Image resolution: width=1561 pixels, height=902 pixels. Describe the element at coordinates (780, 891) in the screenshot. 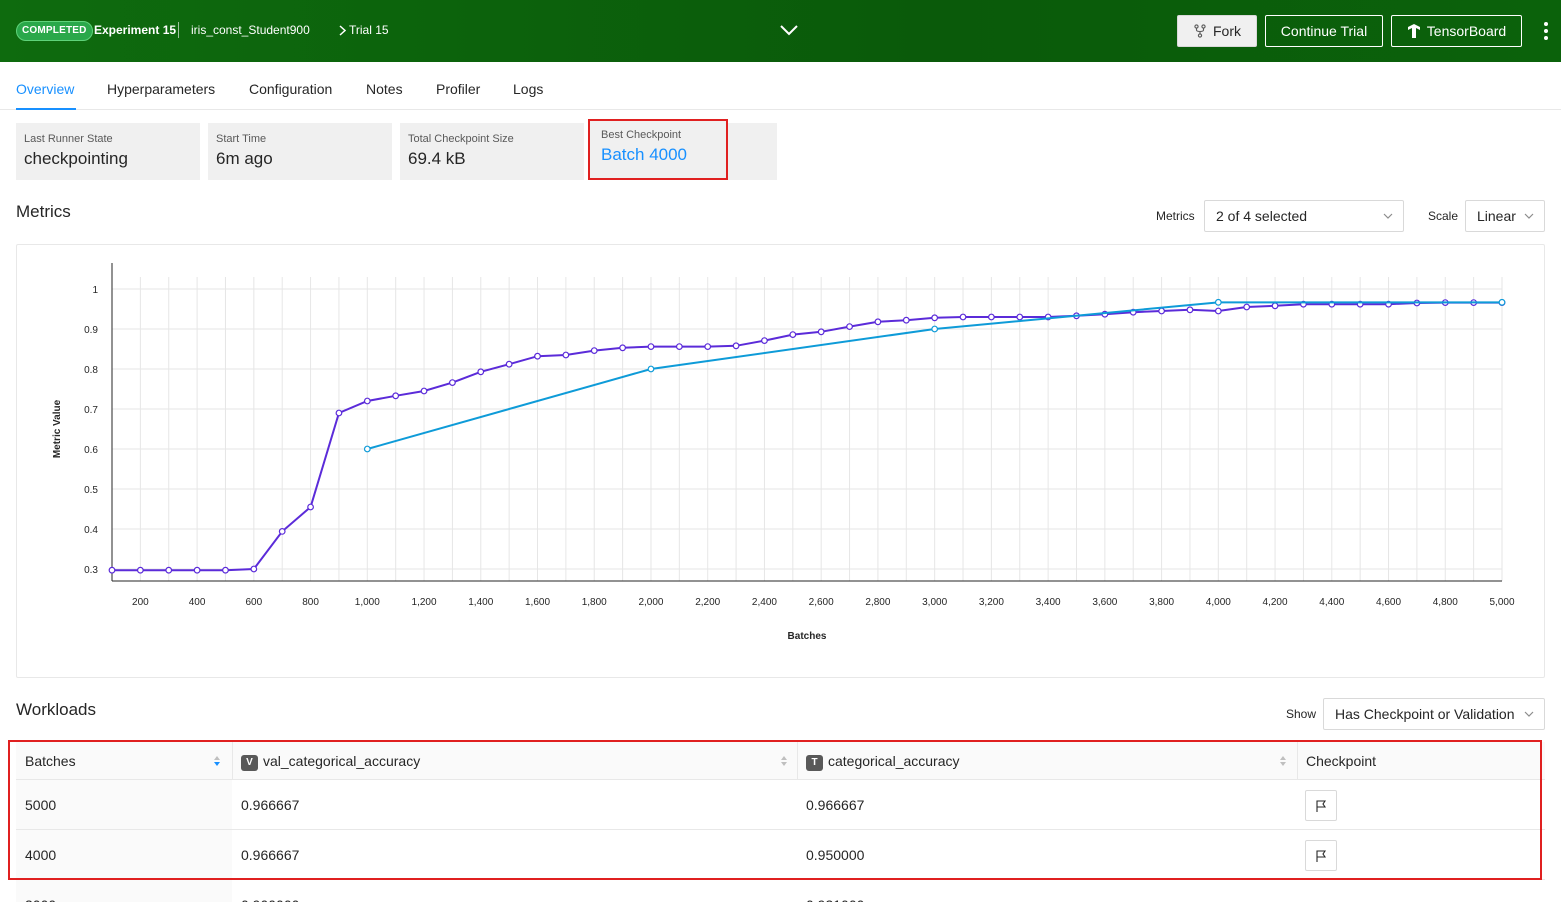

I see `table-row: 3000 0.900000 0.931000` at that location.